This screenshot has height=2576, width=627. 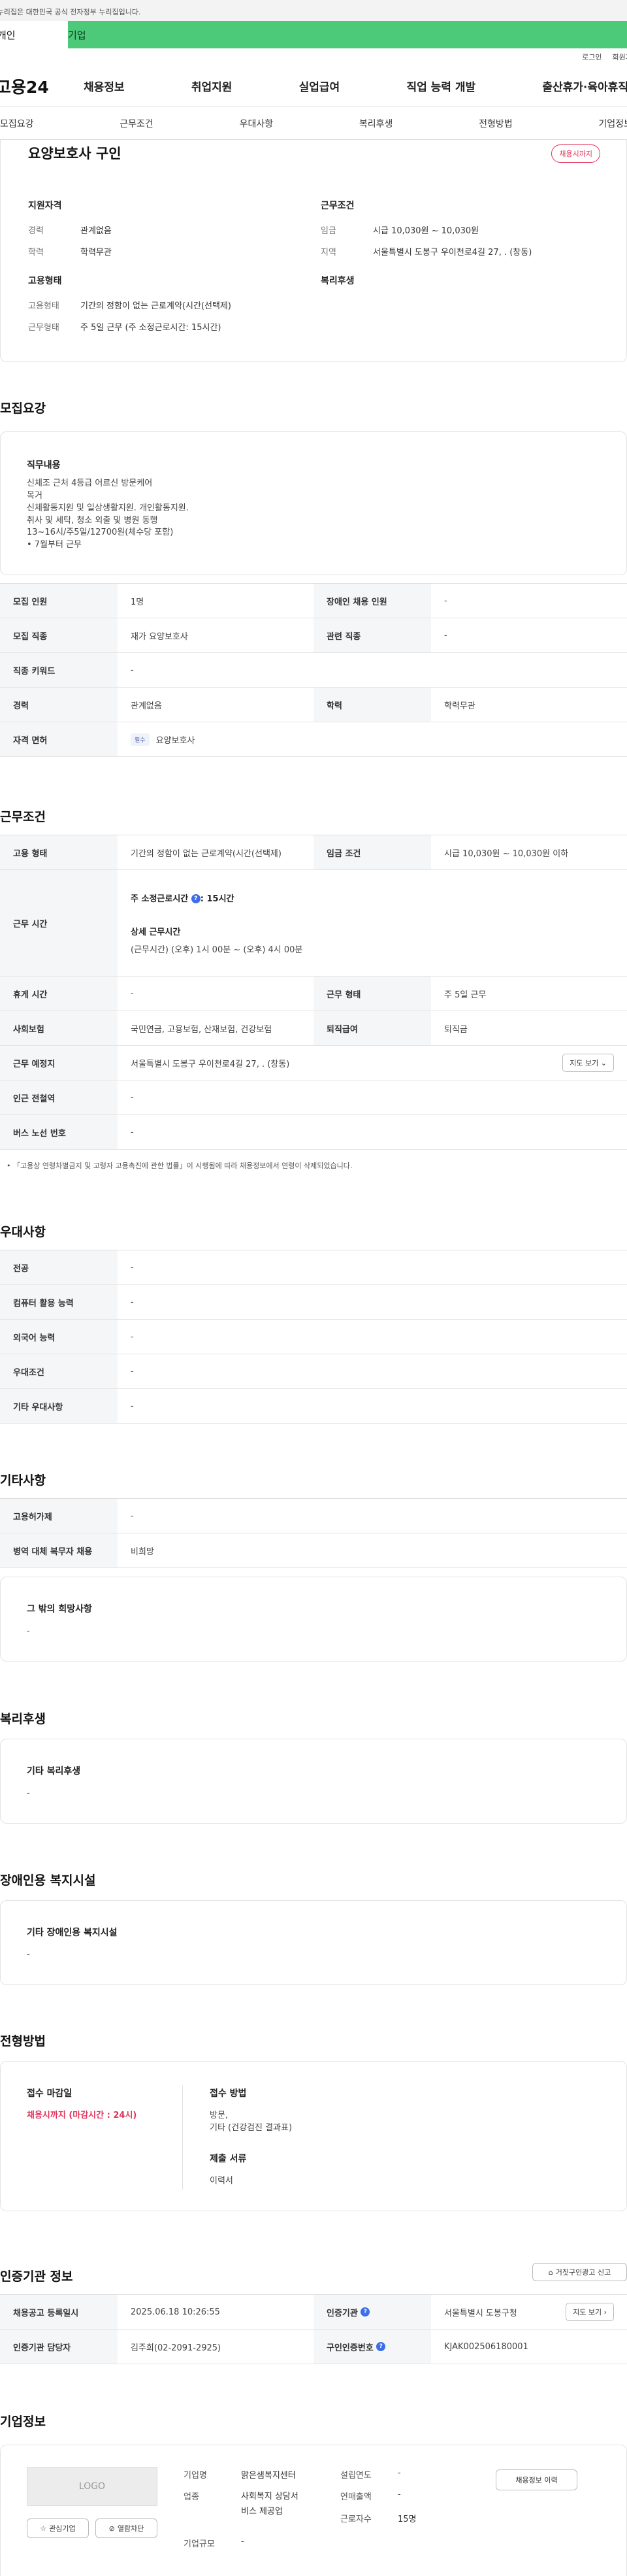 I want to click on table-key: 임금 조건, so click(x=372, y=852).